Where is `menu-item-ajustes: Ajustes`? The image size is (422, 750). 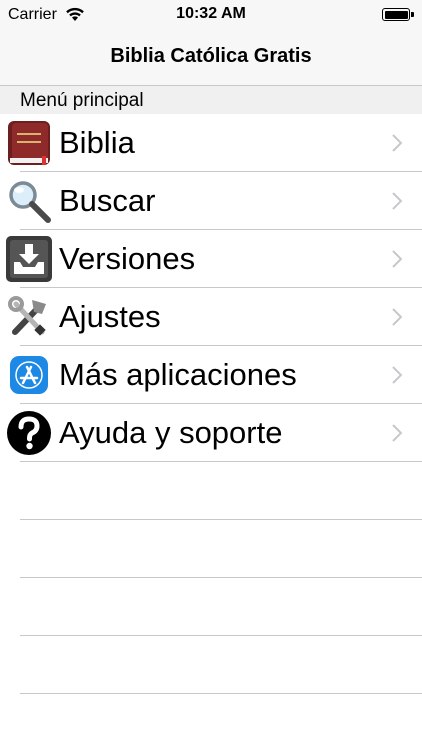
menu-item-ajustes: Ajustes is located at coordinates (211, 317).